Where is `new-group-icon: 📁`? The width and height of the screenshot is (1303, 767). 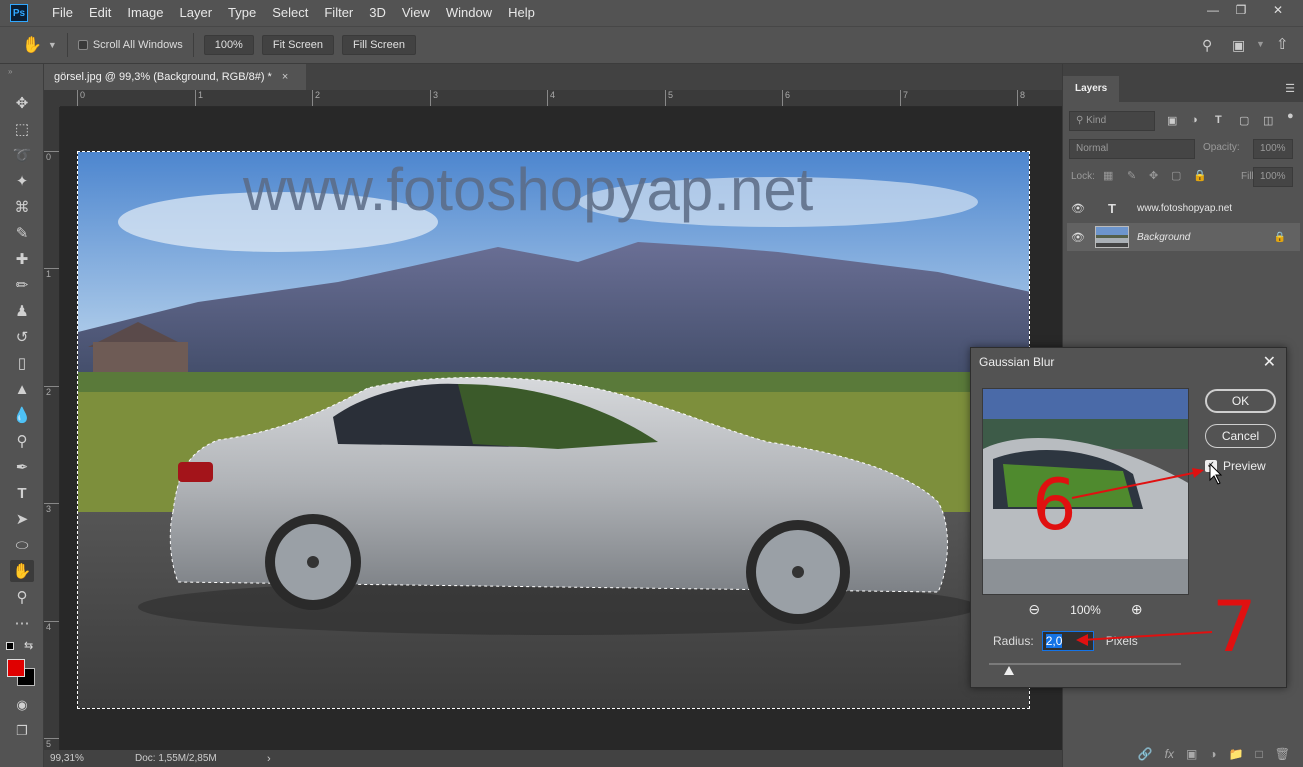
new-group-icon: 📁 is located at coordinates (1236, 754).